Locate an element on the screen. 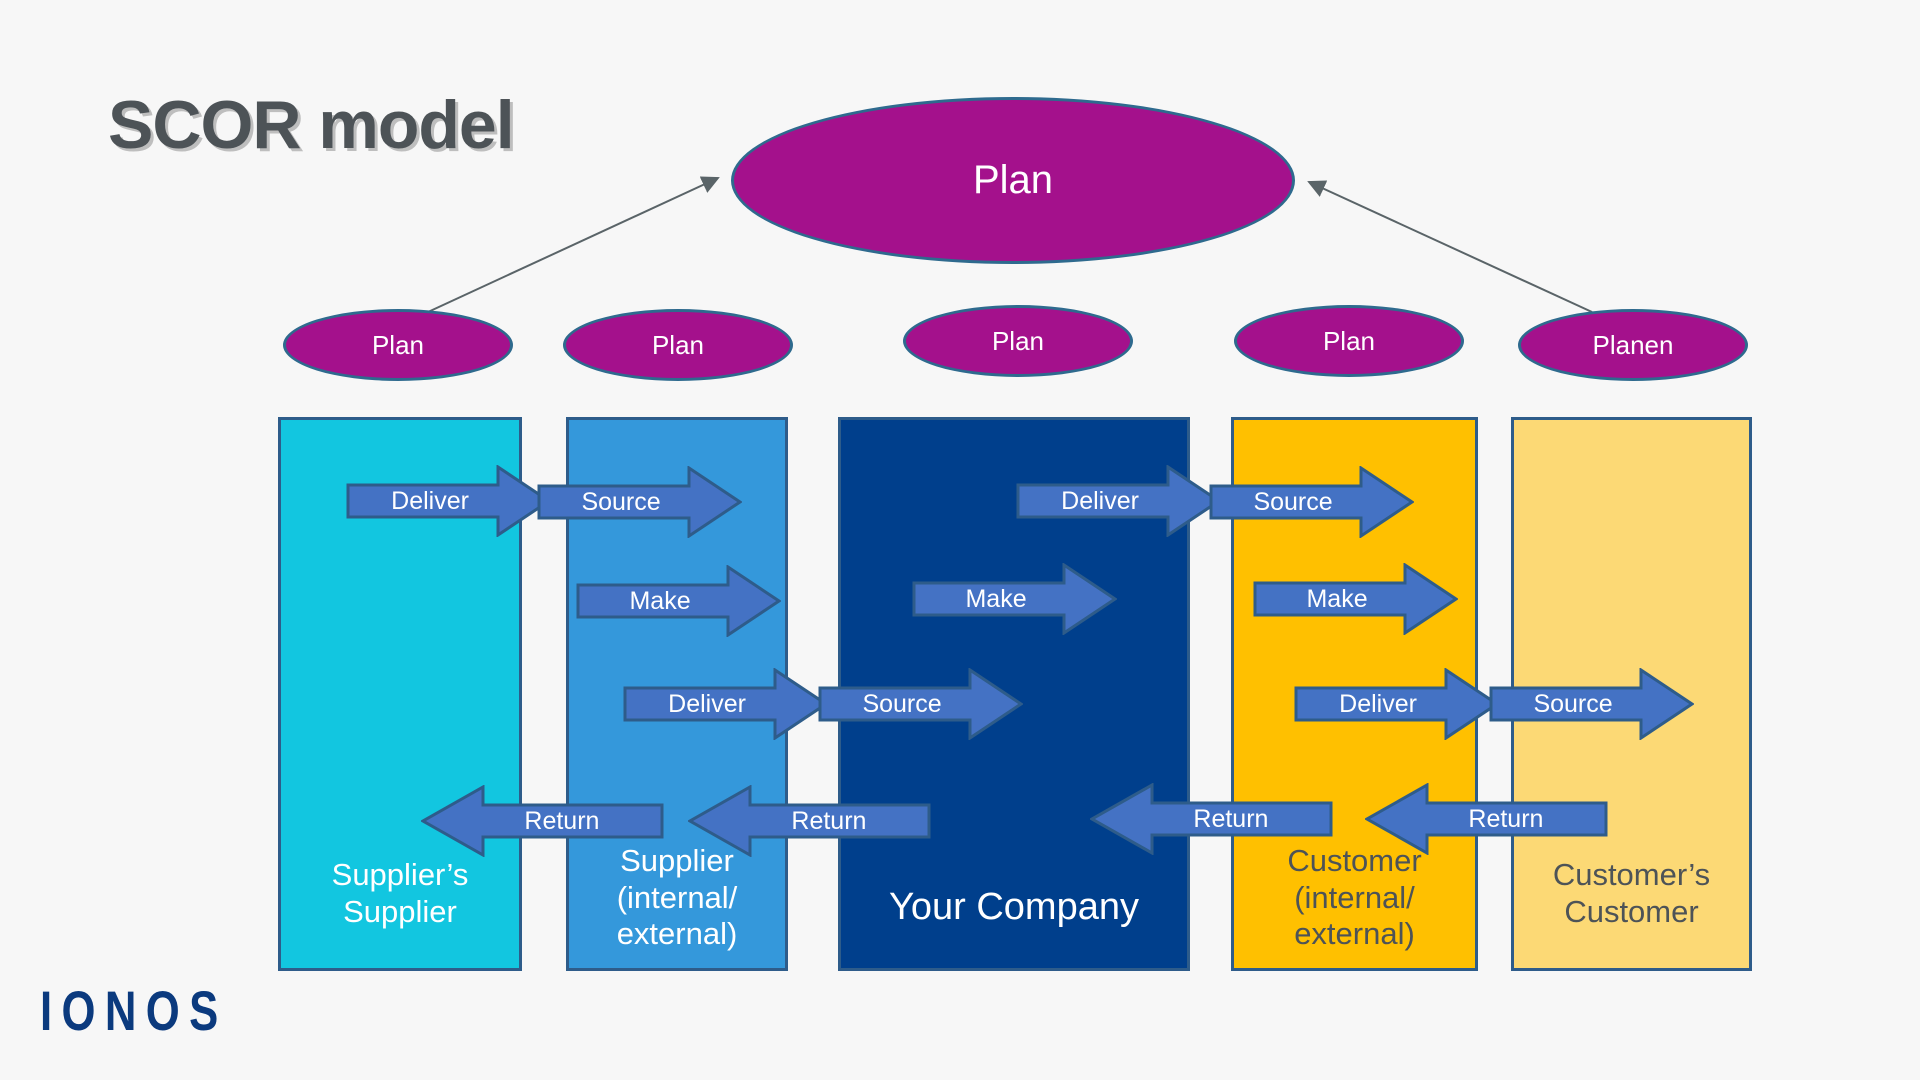  ionos-logo: IONOS is located at coordinates (134, 1010).